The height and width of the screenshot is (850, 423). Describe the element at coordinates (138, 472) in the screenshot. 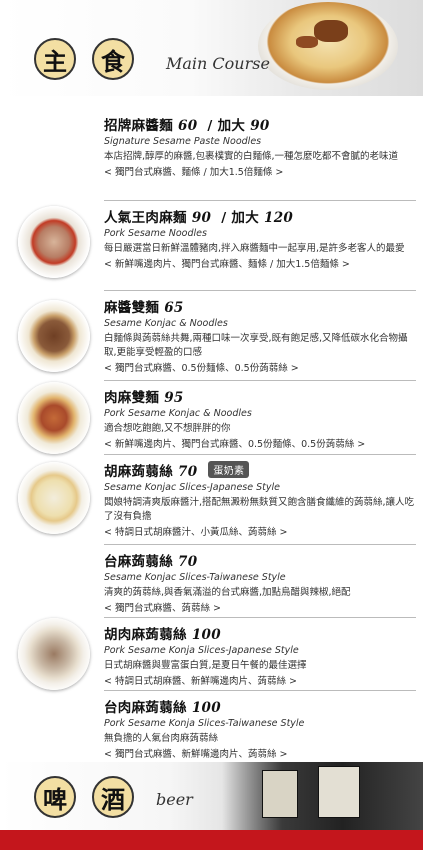

I see `item-name: 胡麻蒟蒻絲` at that location.